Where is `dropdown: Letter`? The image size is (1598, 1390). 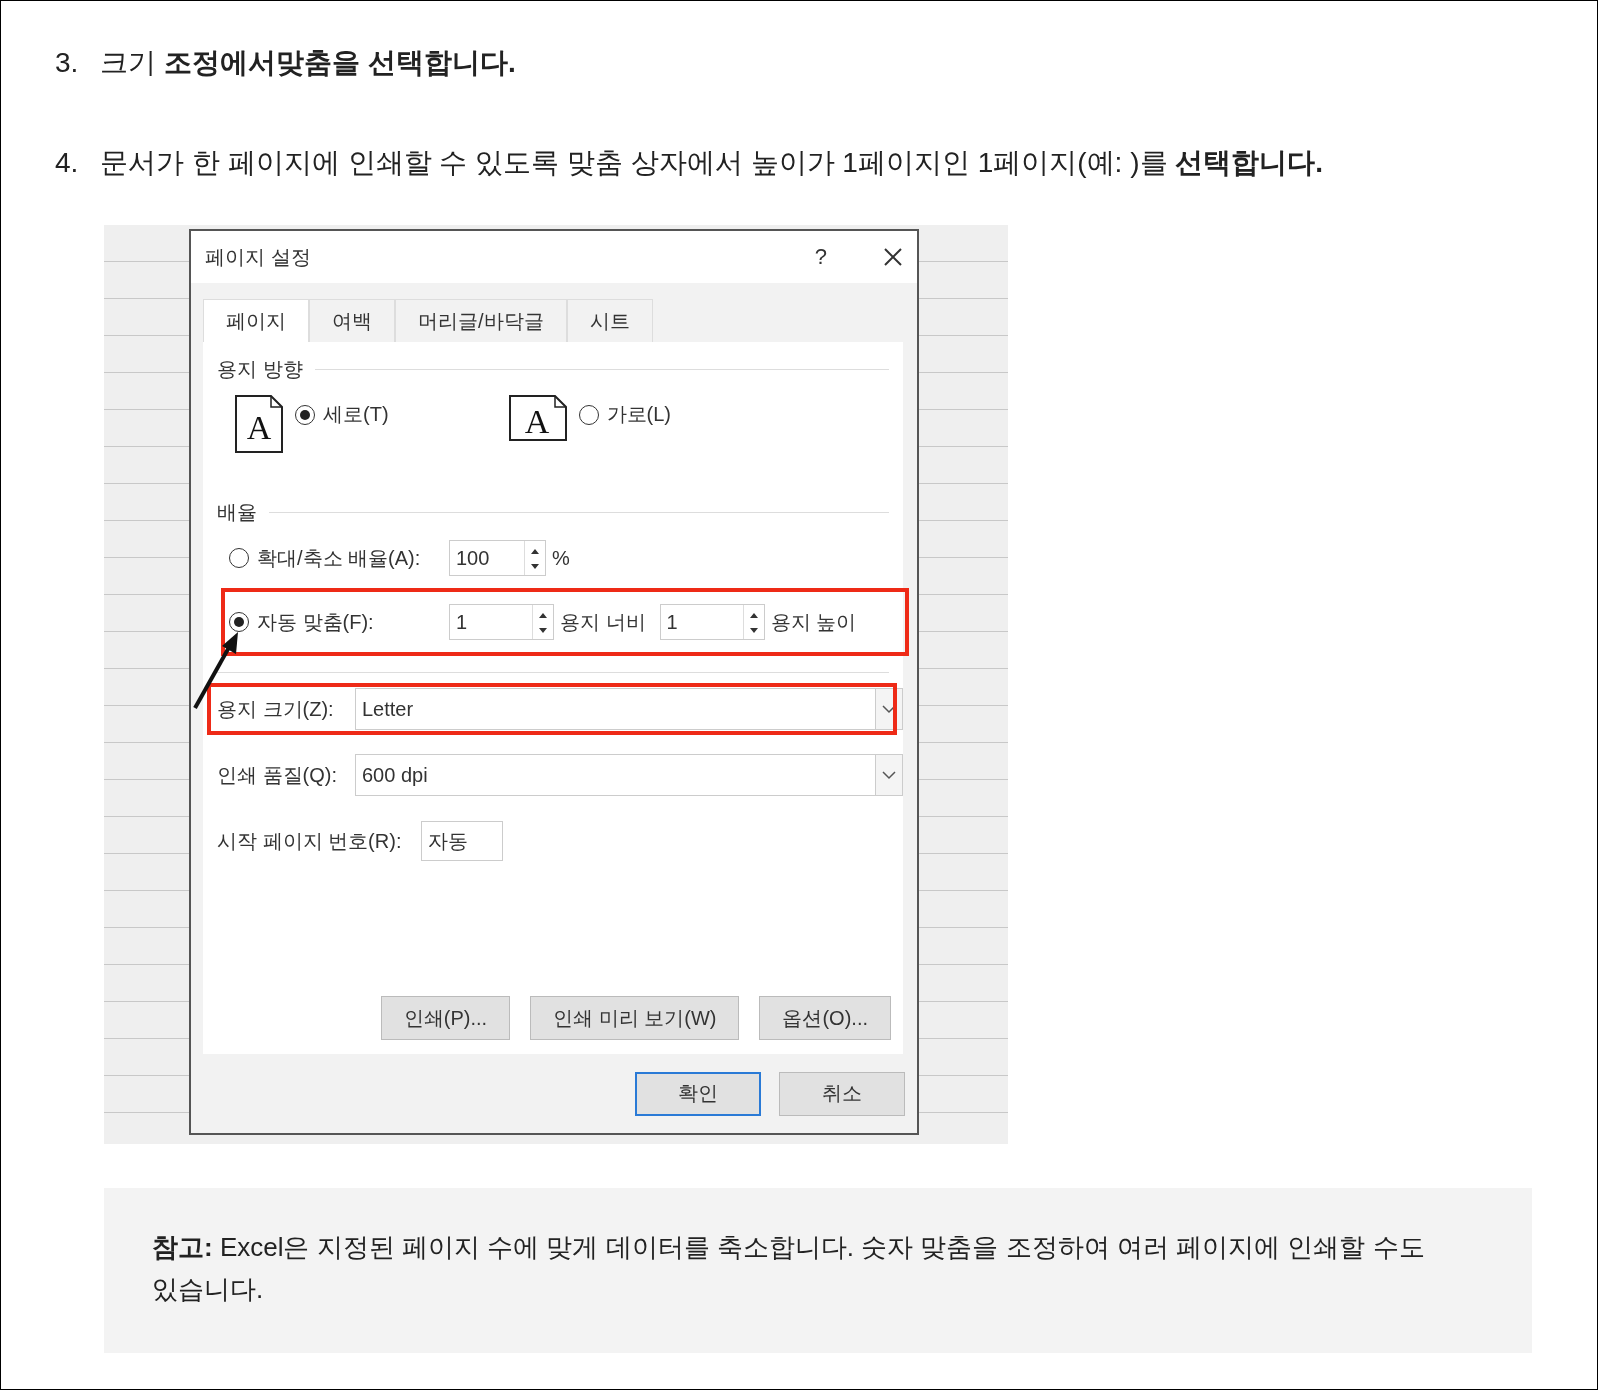 dropdown: Letter is located at coordinates (629, 709).